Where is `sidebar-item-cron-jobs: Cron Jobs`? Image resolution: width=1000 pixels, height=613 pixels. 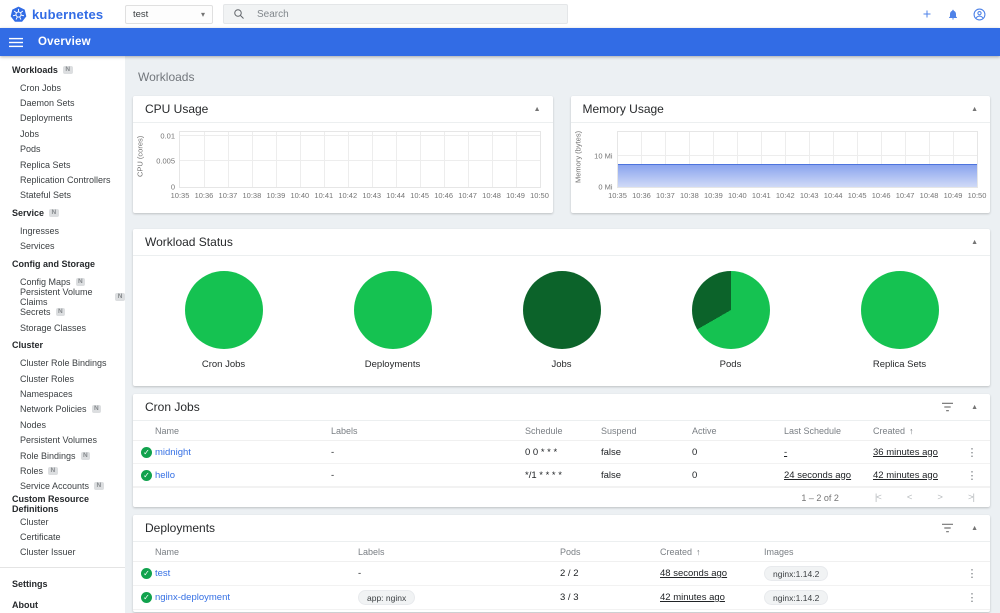
sidebar-item-cron-jobs: Cron Jobs is located at coordinates (62, 87).